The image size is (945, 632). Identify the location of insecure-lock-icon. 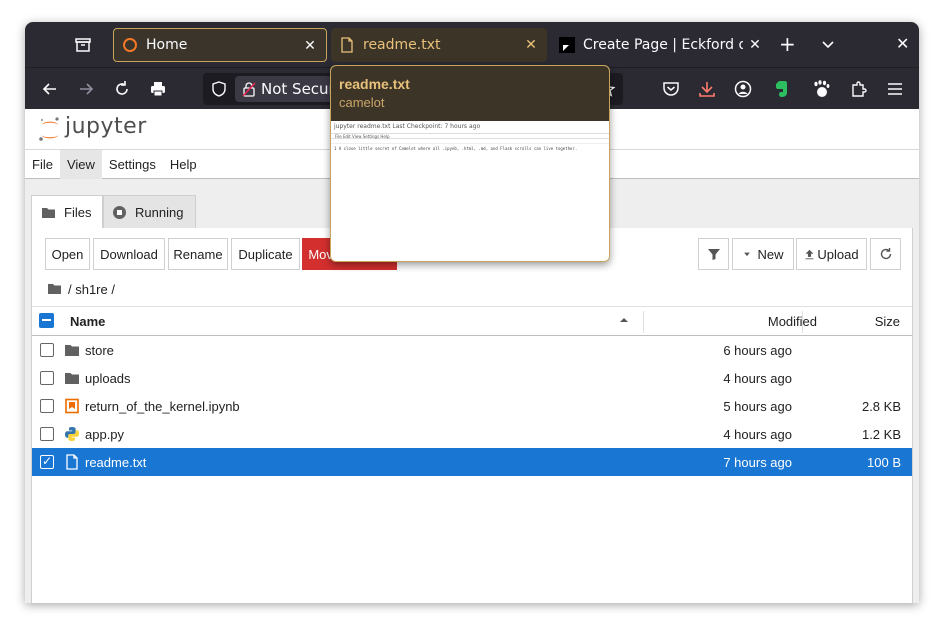
(249, 89).